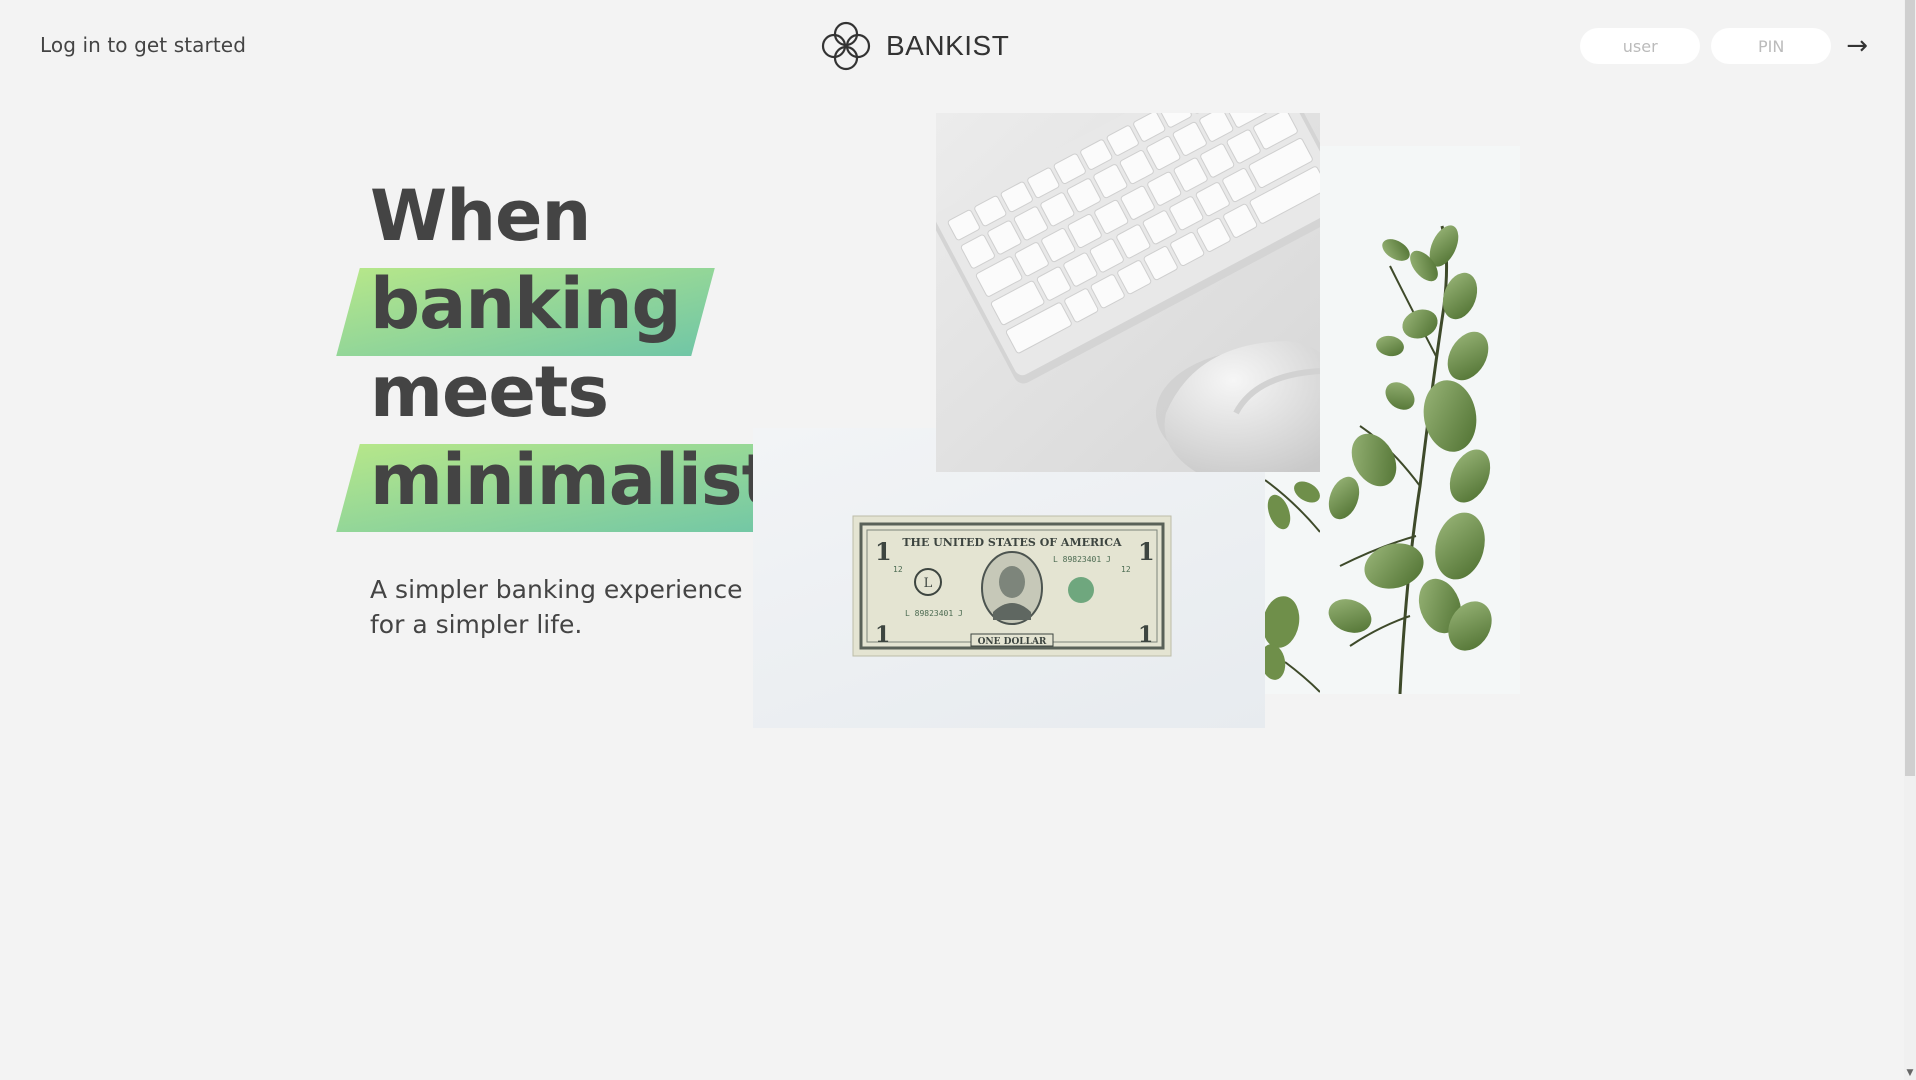  I want to click on brand-logo: BANKIST, so click(913, 46).